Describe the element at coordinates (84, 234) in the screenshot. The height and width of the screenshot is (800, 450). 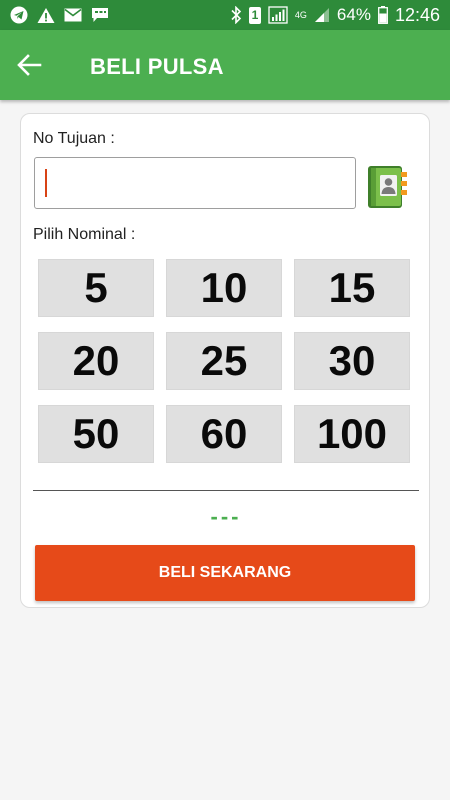
I see `nominal-label: Pilih Nominal :` at that location.